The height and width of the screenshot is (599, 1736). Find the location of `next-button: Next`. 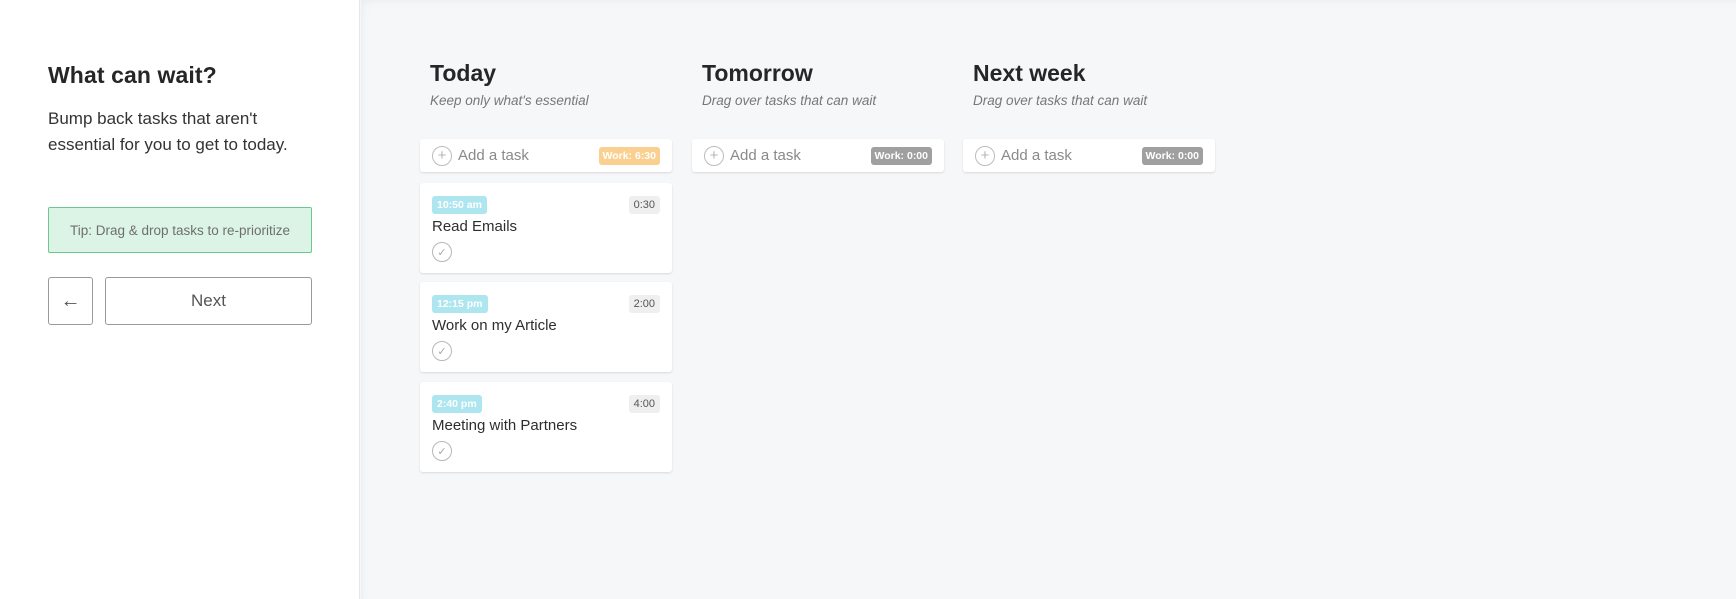

next-button: Next is located at coordinates (208, 301).